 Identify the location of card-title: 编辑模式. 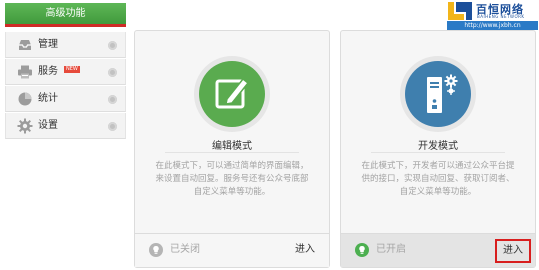
(232, 146).